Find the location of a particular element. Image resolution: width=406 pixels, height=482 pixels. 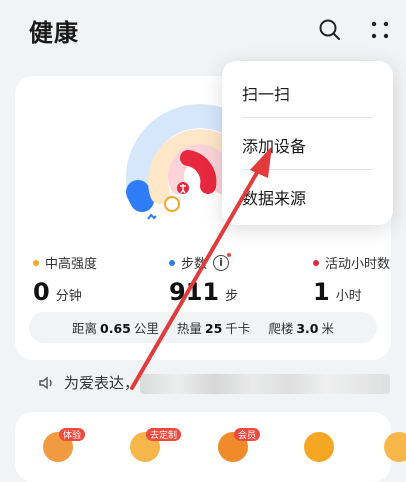

service-item: 体验 is located at coordinates (64, 445).